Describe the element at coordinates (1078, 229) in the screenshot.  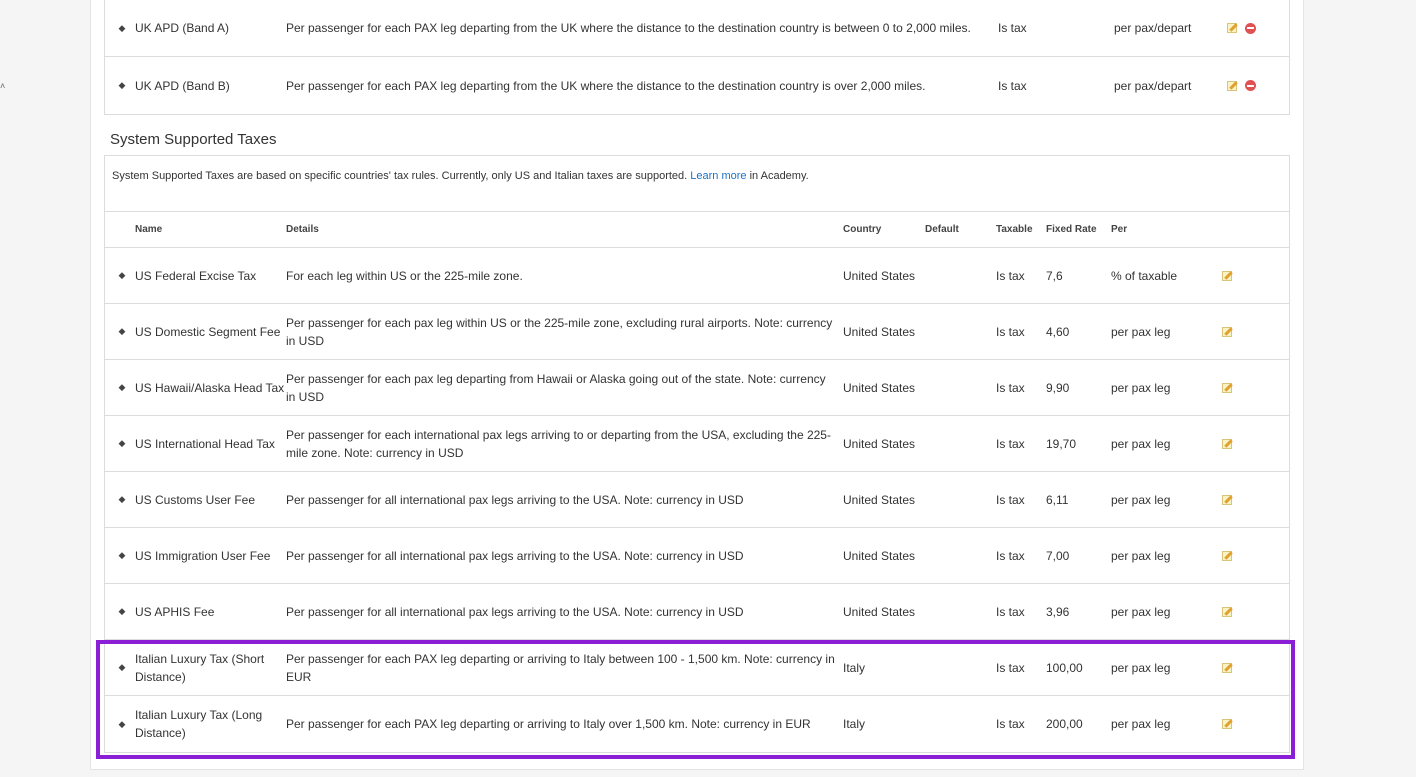
I see `header-fixed-rate: Fixed Rate` at that location.